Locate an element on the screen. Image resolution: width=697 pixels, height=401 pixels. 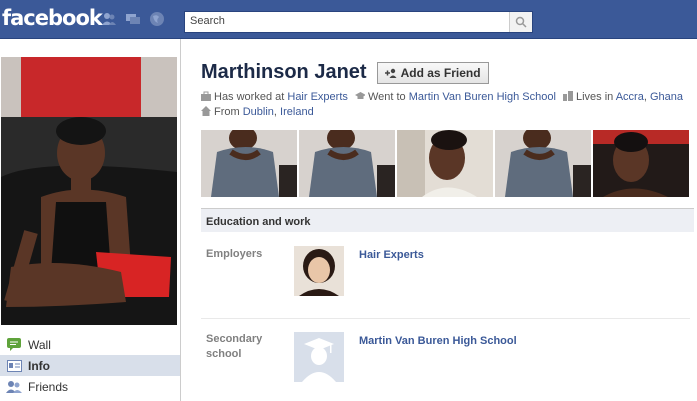
search-icon is located at coordinates (521, 22).